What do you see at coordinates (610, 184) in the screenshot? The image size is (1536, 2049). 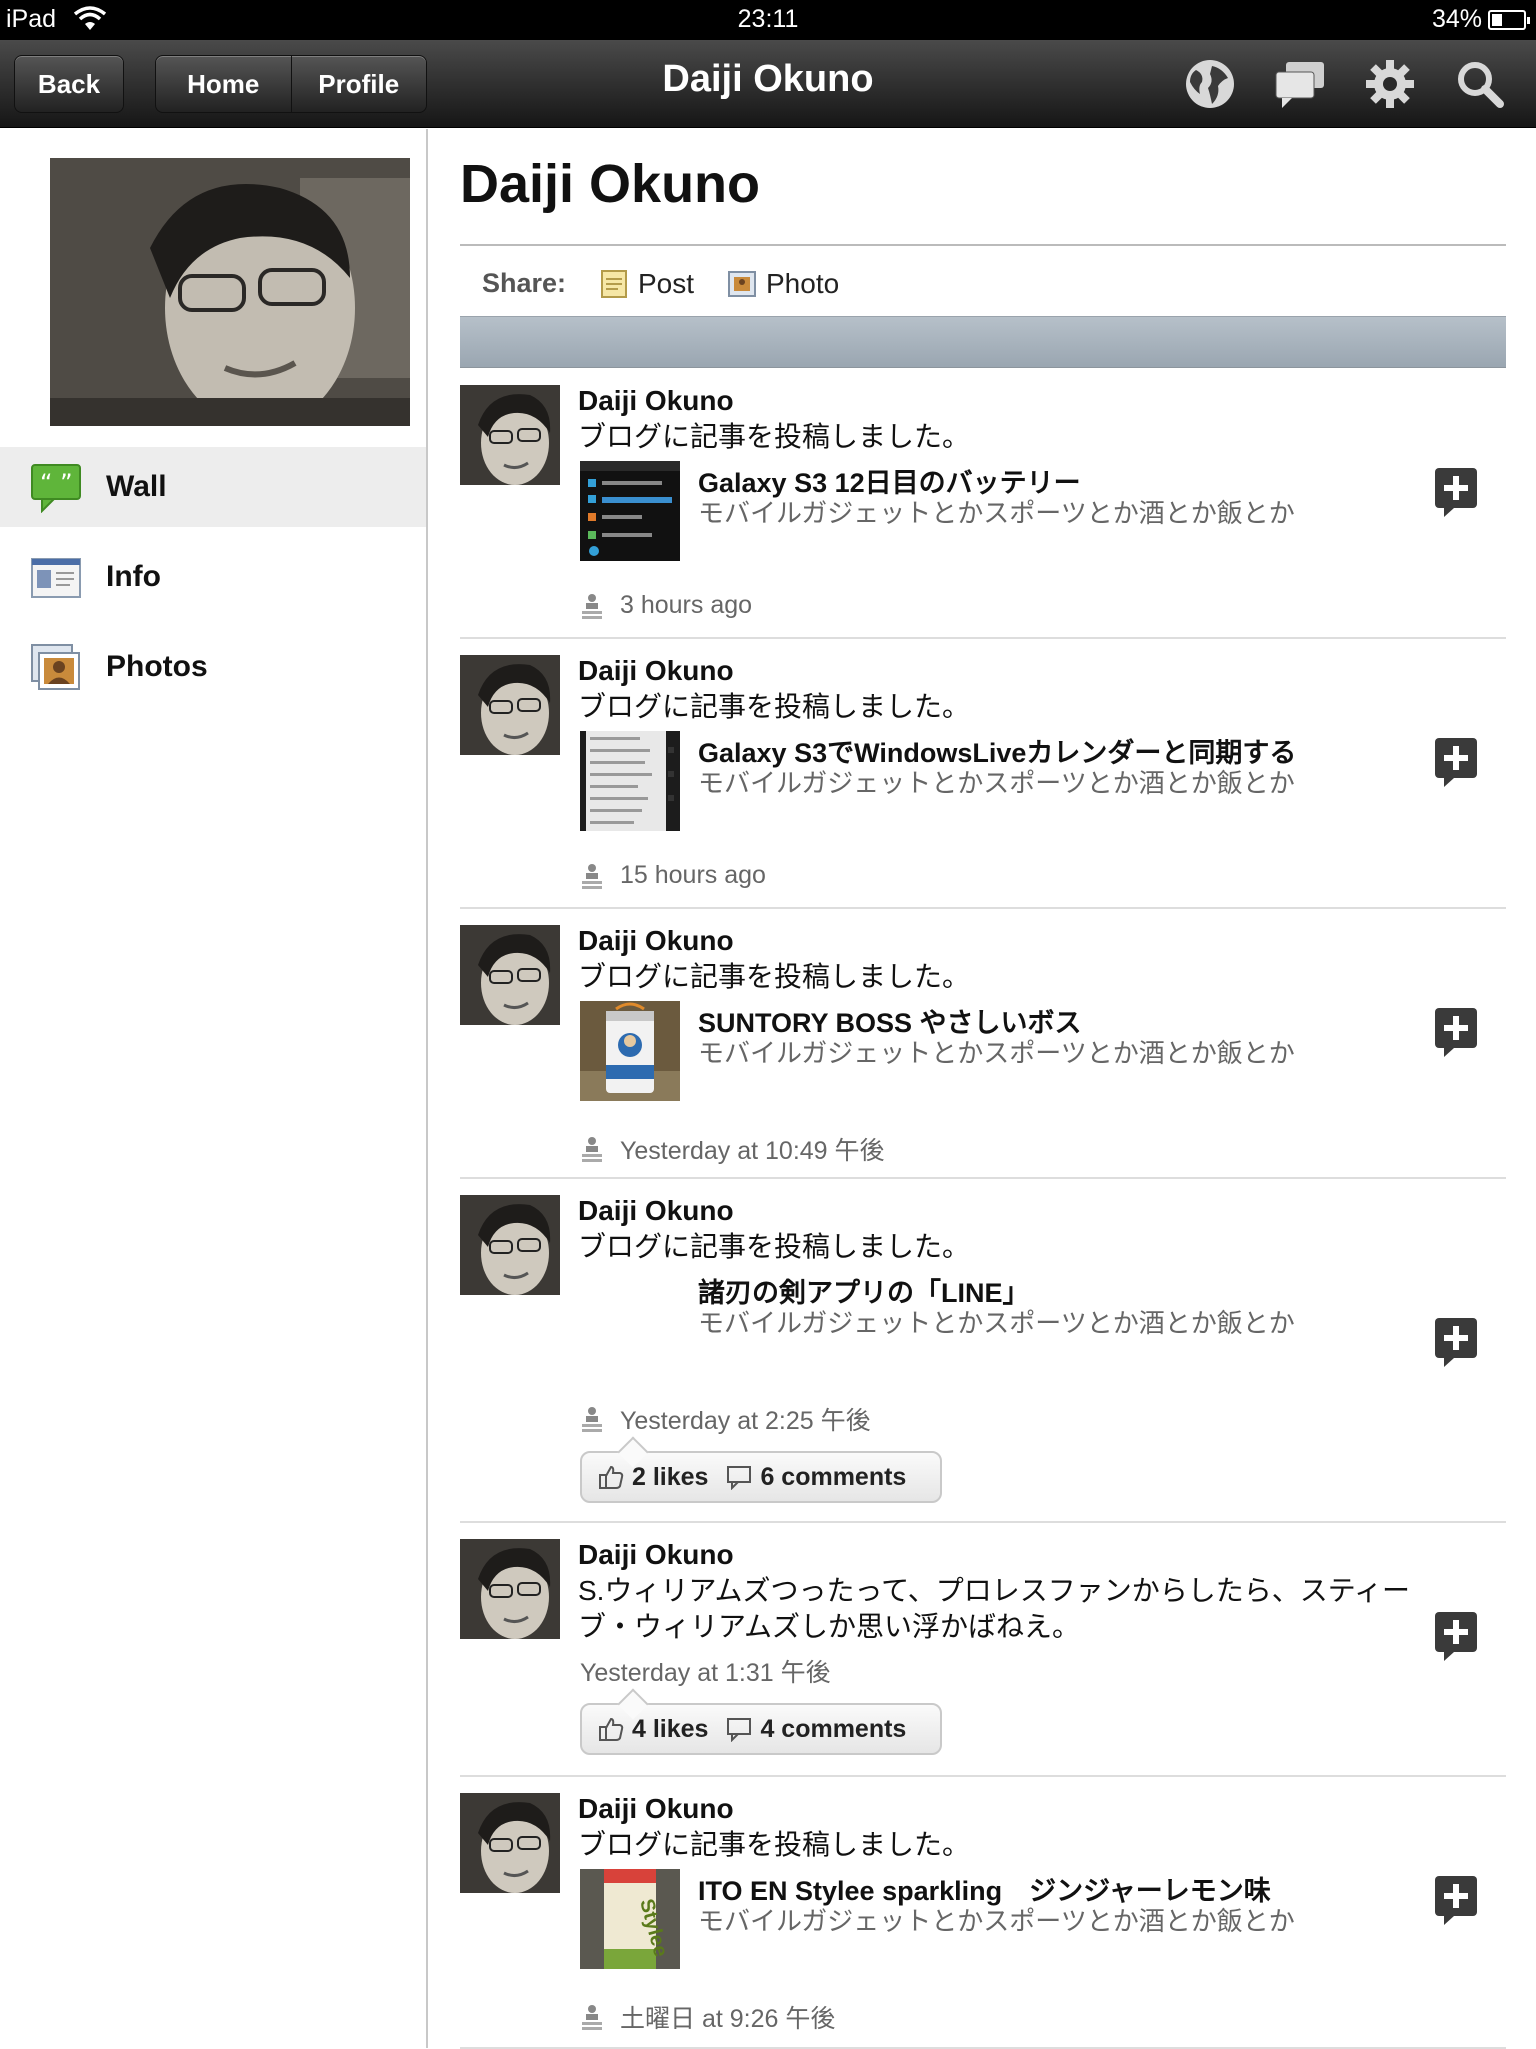 I see `page-title: Daiji Okuno` at bounding box center [610, 184].